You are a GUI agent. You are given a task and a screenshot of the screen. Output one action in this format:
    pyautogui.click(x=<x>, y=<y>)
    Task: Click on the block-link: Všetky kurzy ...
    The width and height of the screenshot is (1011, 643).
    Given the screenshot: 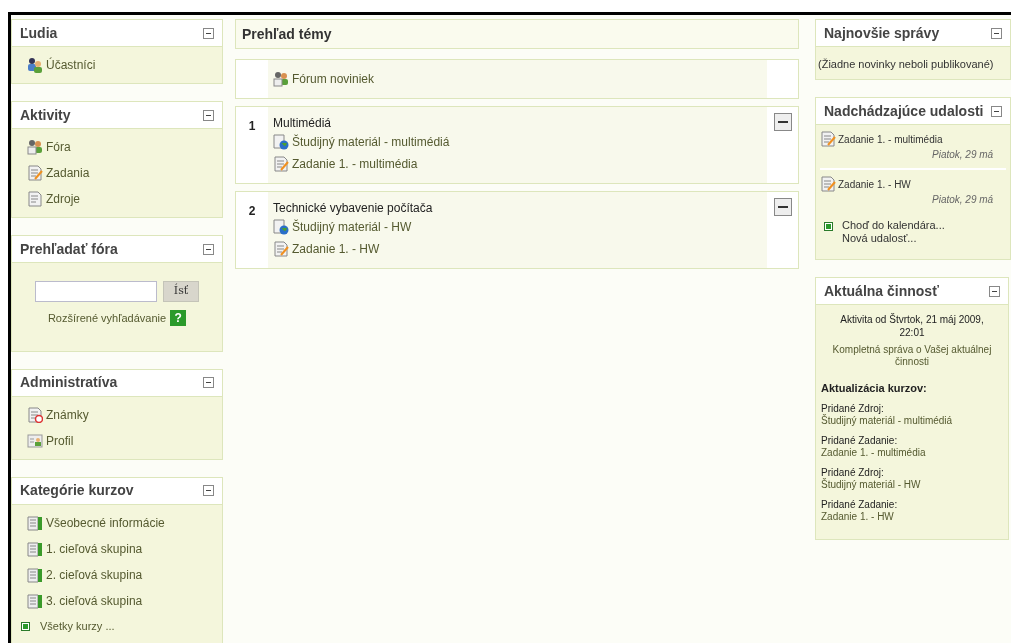 What is the action you would take?
    pyautogui.click(x=77, y=626)
    